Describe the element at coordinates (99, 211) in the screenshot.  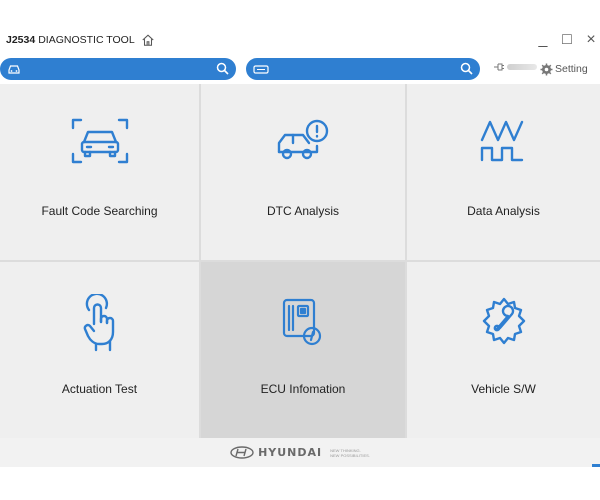
I see `tile-label: Fault Code Searching` at that location.